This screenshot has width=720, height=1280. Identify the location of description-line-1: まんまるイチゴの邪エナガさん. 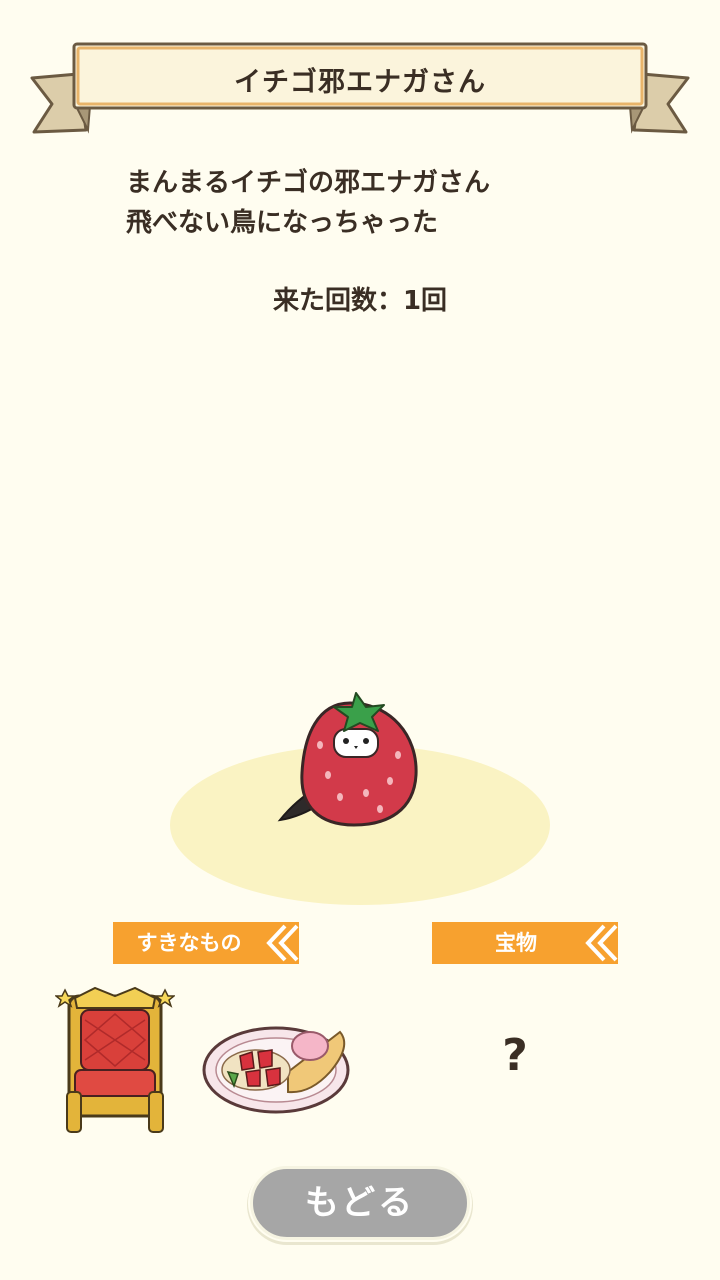
(308, 183).